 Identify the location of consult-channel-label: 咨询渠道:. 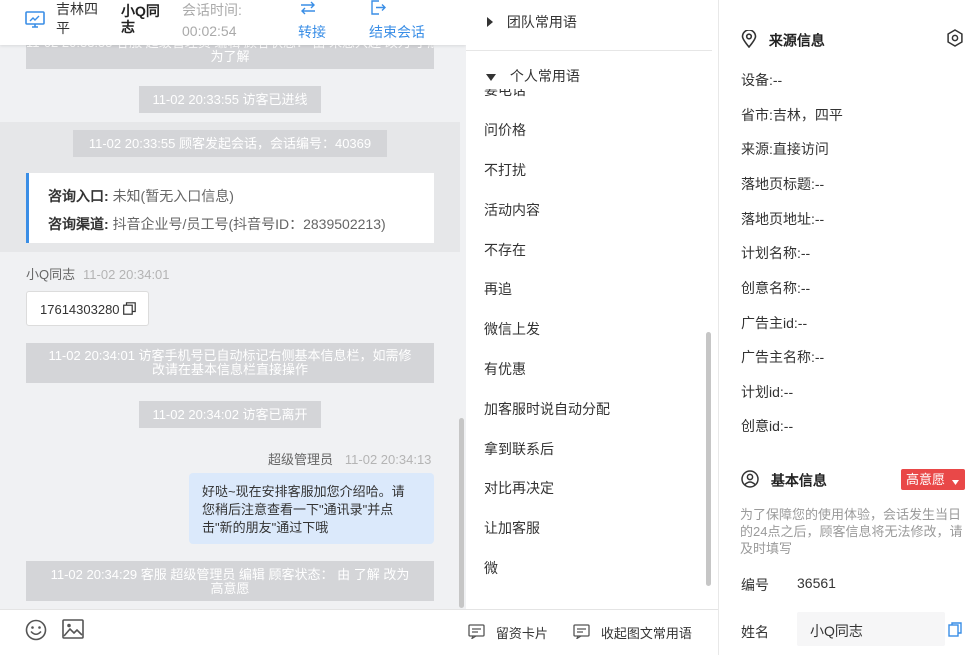
(78, 224).